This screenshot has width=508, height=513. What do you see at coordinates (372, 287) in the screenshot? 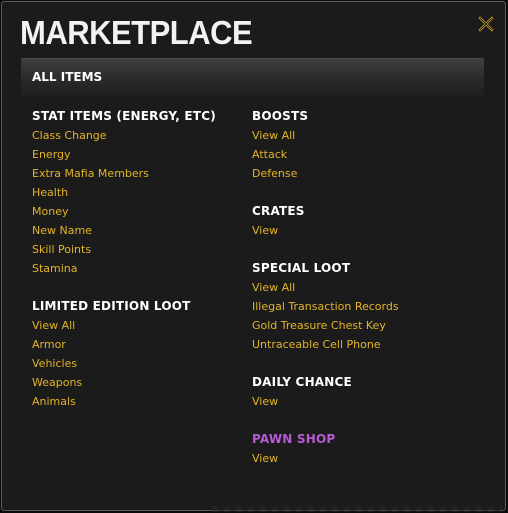
I see `link-special-view-all: View All` at bounding box center [372, 287].